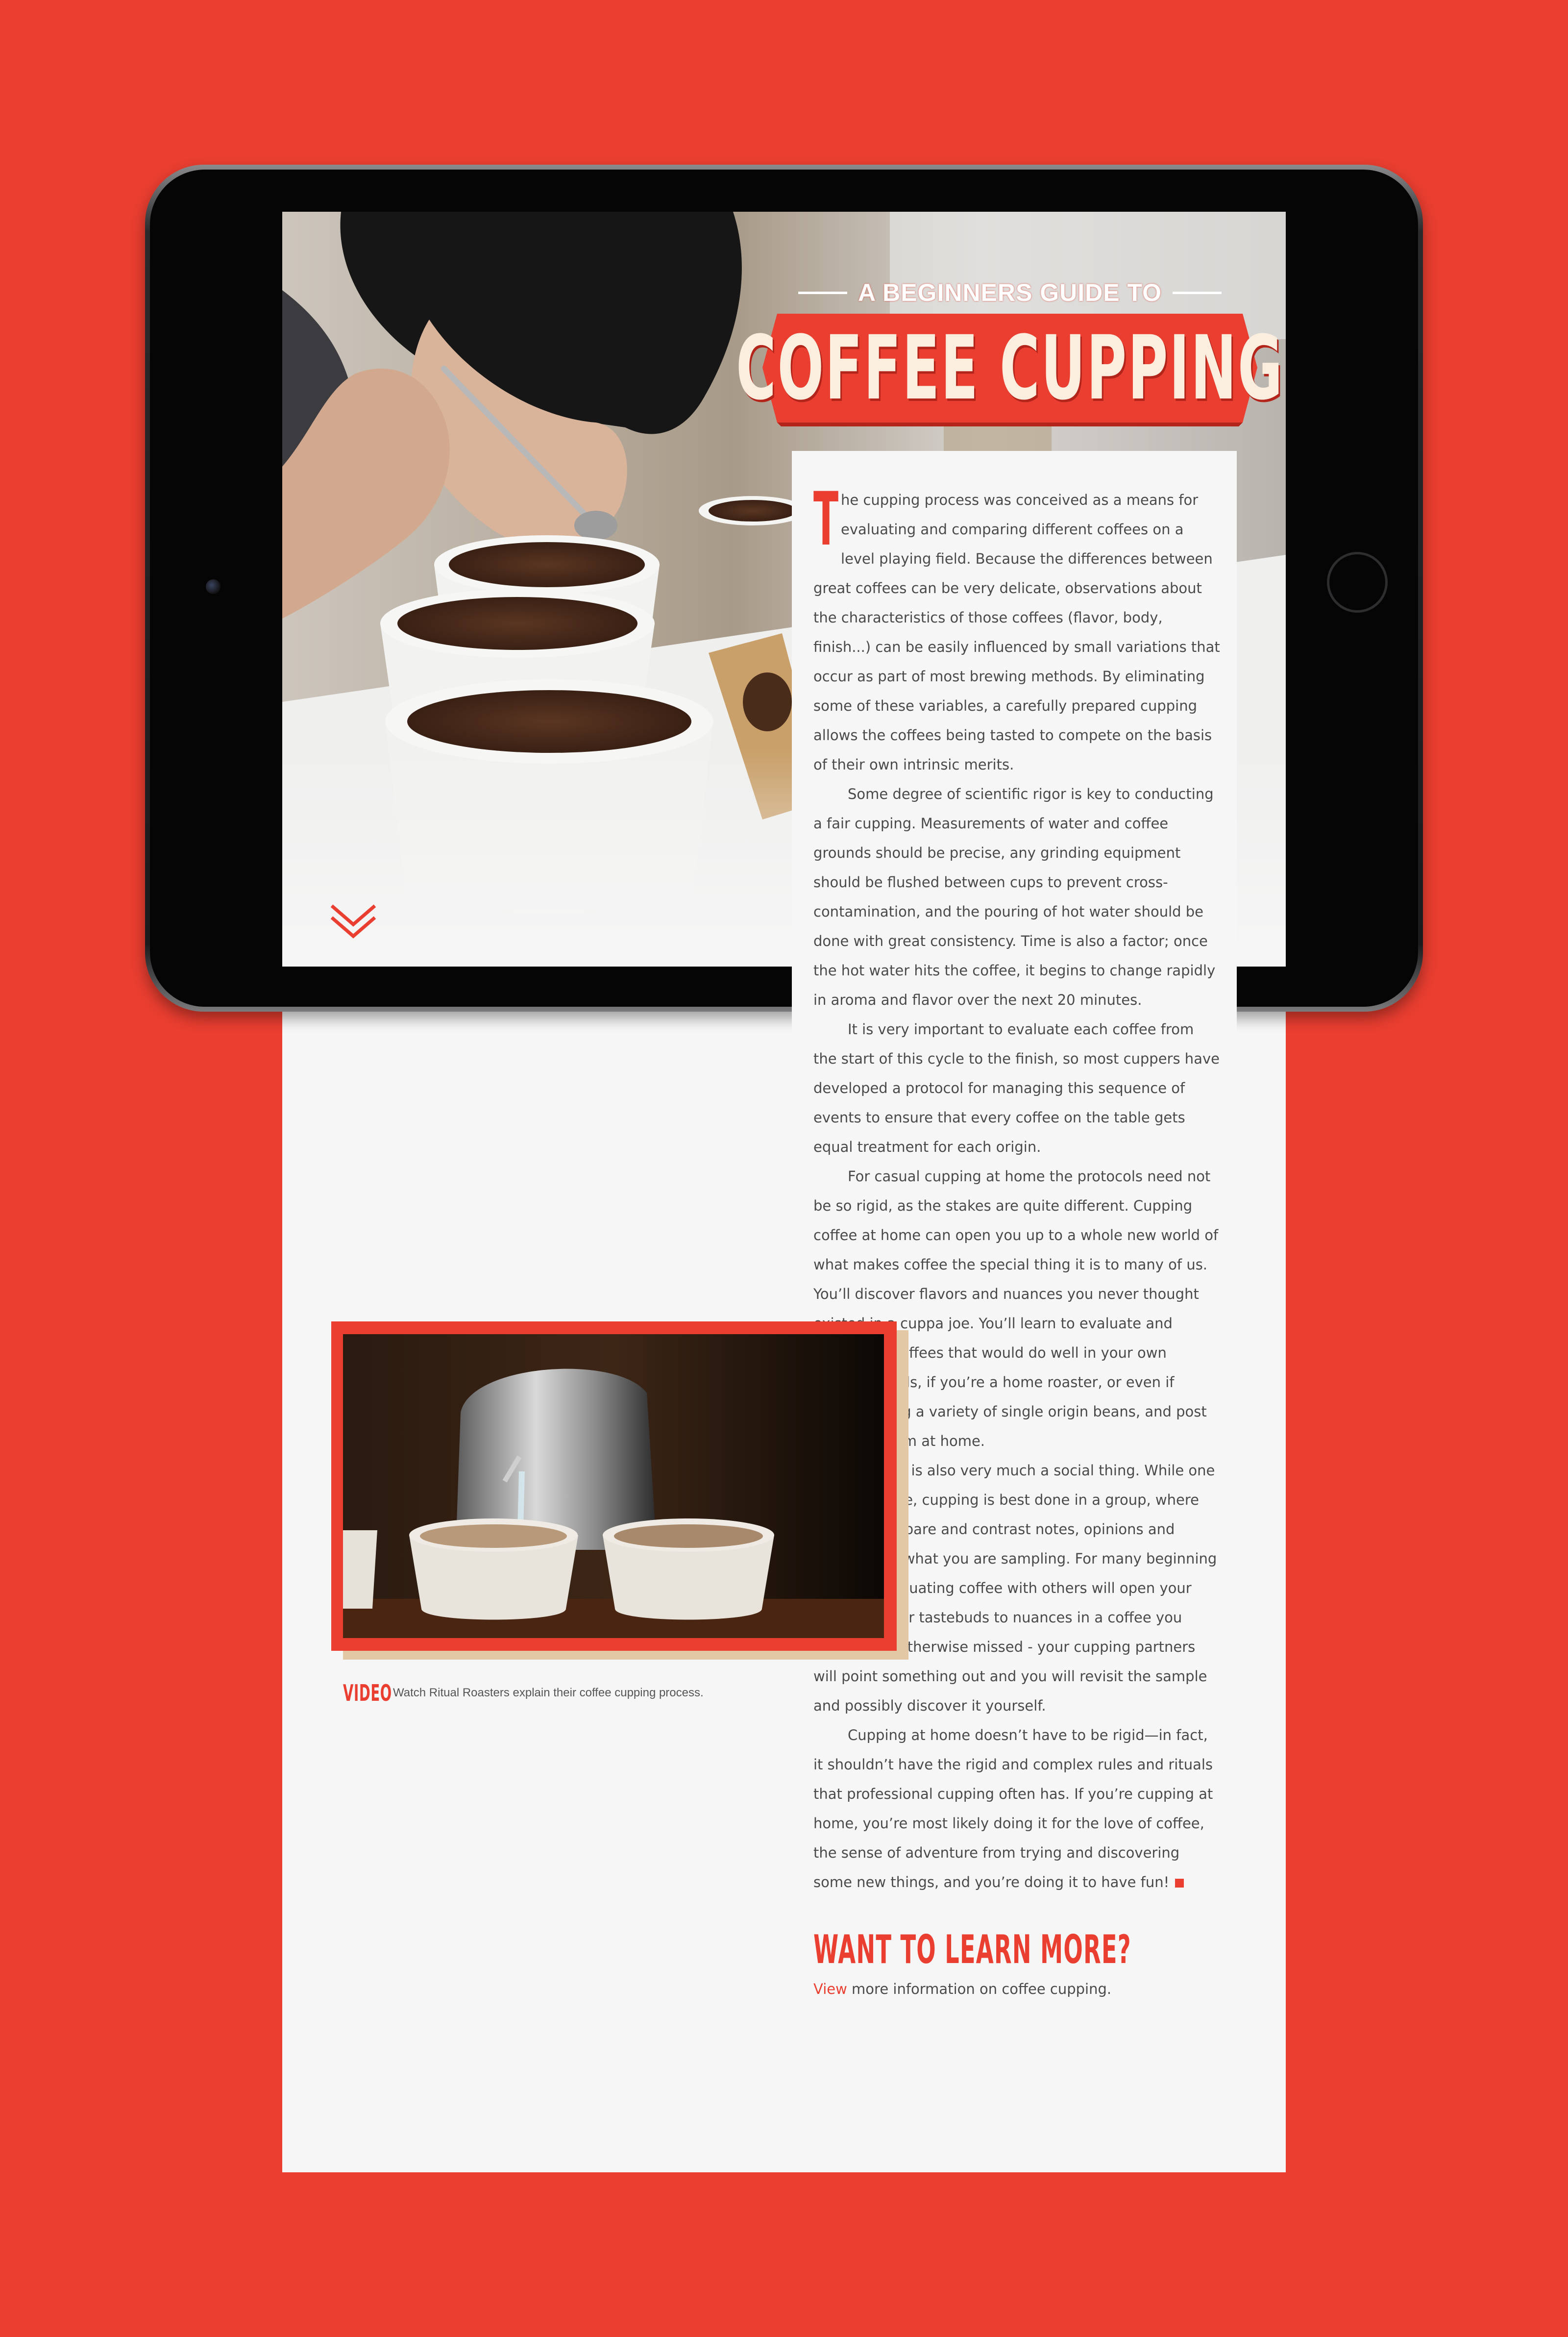 The height and width of the screenshot is (2337, 1568). I want to click on chevron-down-icon, so click(353, 922).